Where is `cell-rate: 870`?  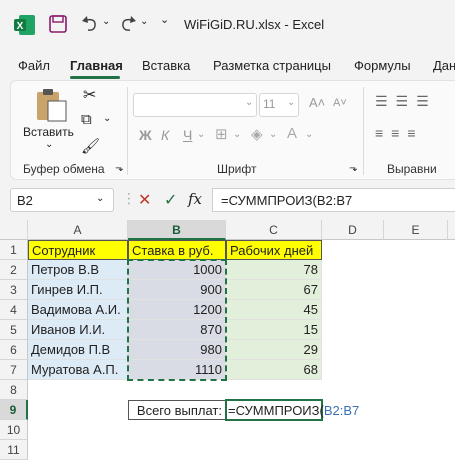
cell-rate: 870 is located at coordinates (177, 330).